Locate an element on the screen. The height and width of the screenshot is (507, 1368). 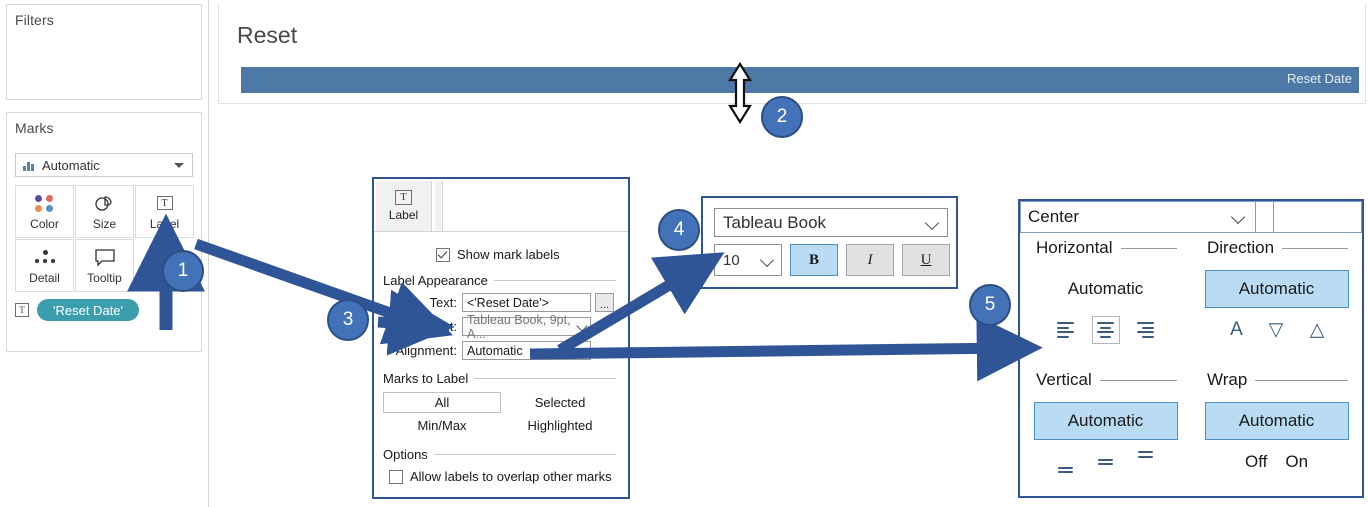
valign-bottom-icon is located at coordinates (1066, 462).